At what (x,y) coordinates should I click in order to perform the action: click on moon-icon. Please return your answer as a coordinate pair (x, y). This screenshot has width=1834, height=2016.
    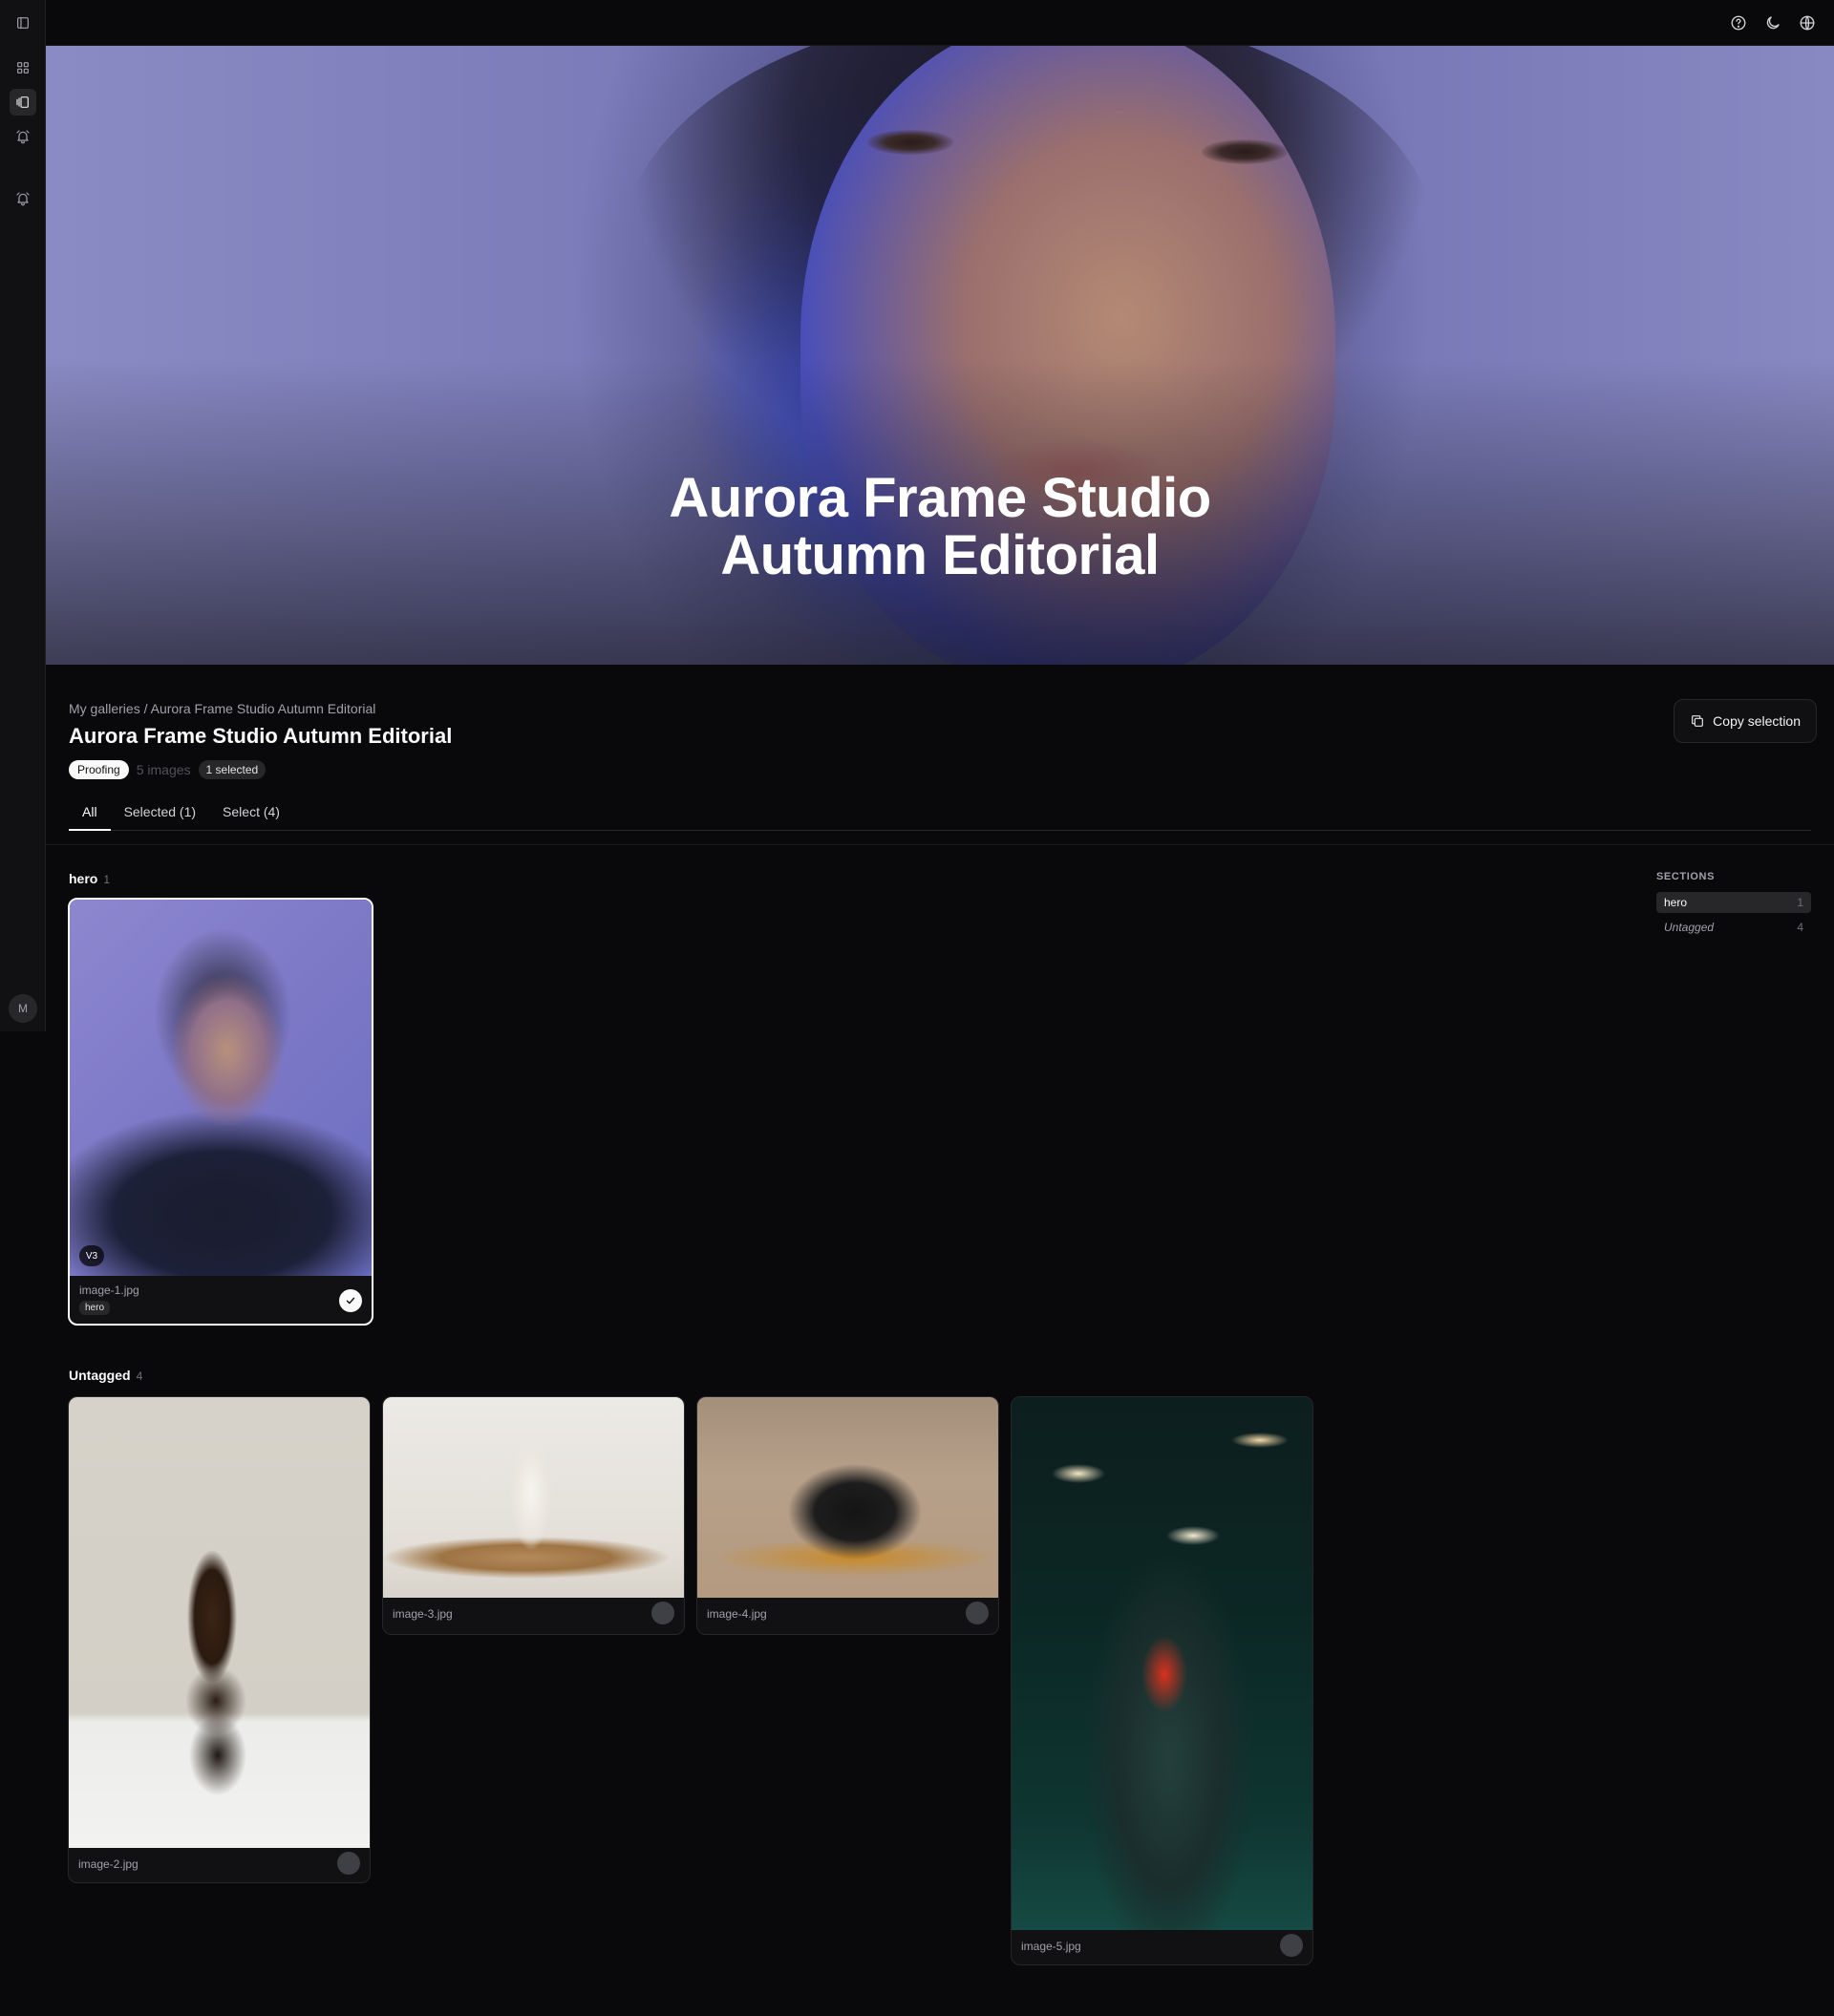
    Looking at the image, I should click on (1773, 22).